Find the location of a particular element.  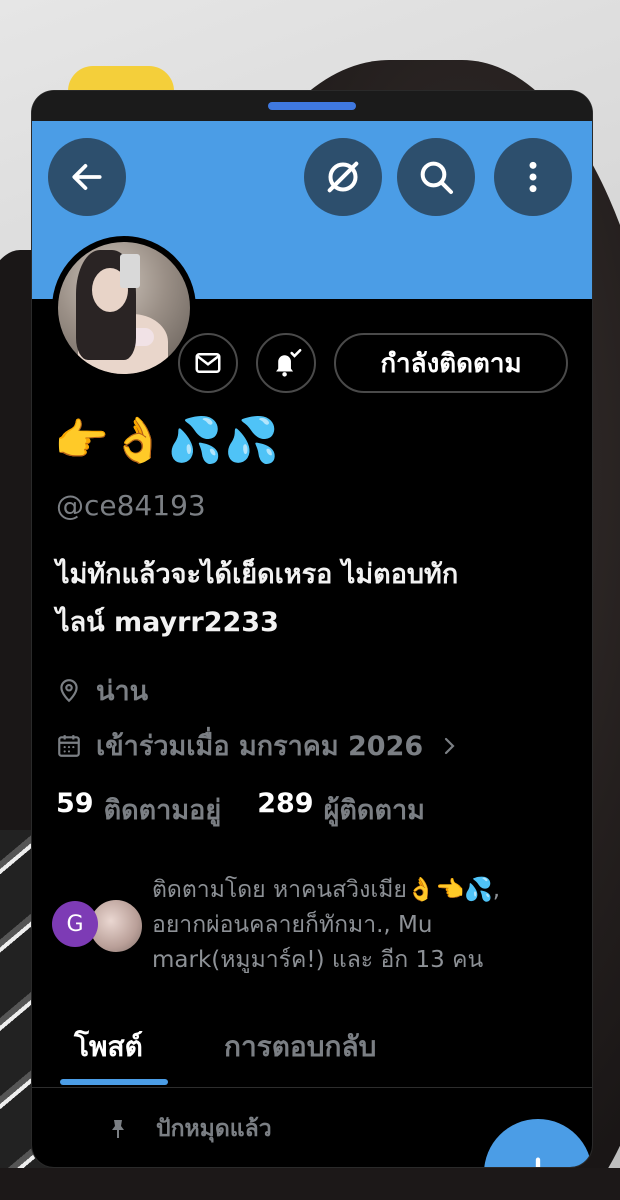

mail-icon is located at coordinates (208, 363).